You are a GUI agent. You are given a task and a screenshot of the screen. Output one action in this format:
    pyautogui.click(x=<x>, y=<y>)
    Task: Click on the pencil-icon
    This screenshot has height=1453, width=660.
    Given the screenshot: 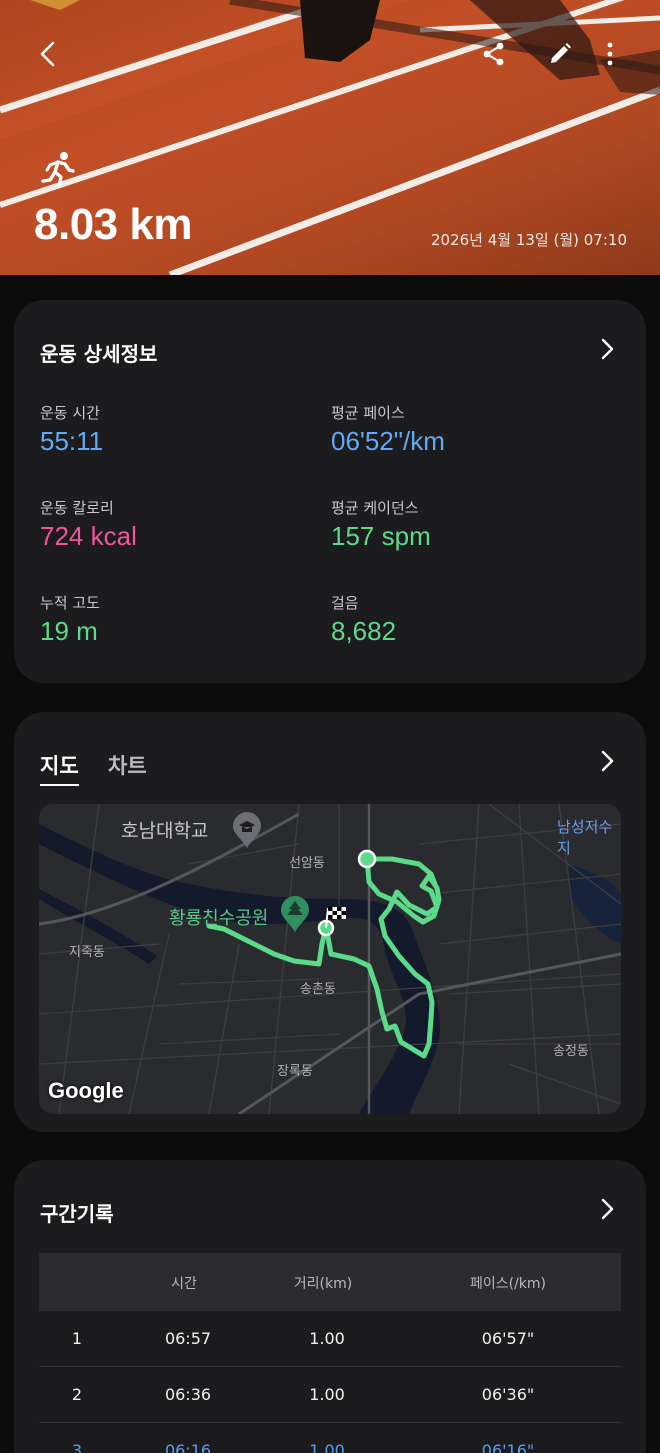 What is the action you would take?
    pyautogui.click(x=561, y=53)
    